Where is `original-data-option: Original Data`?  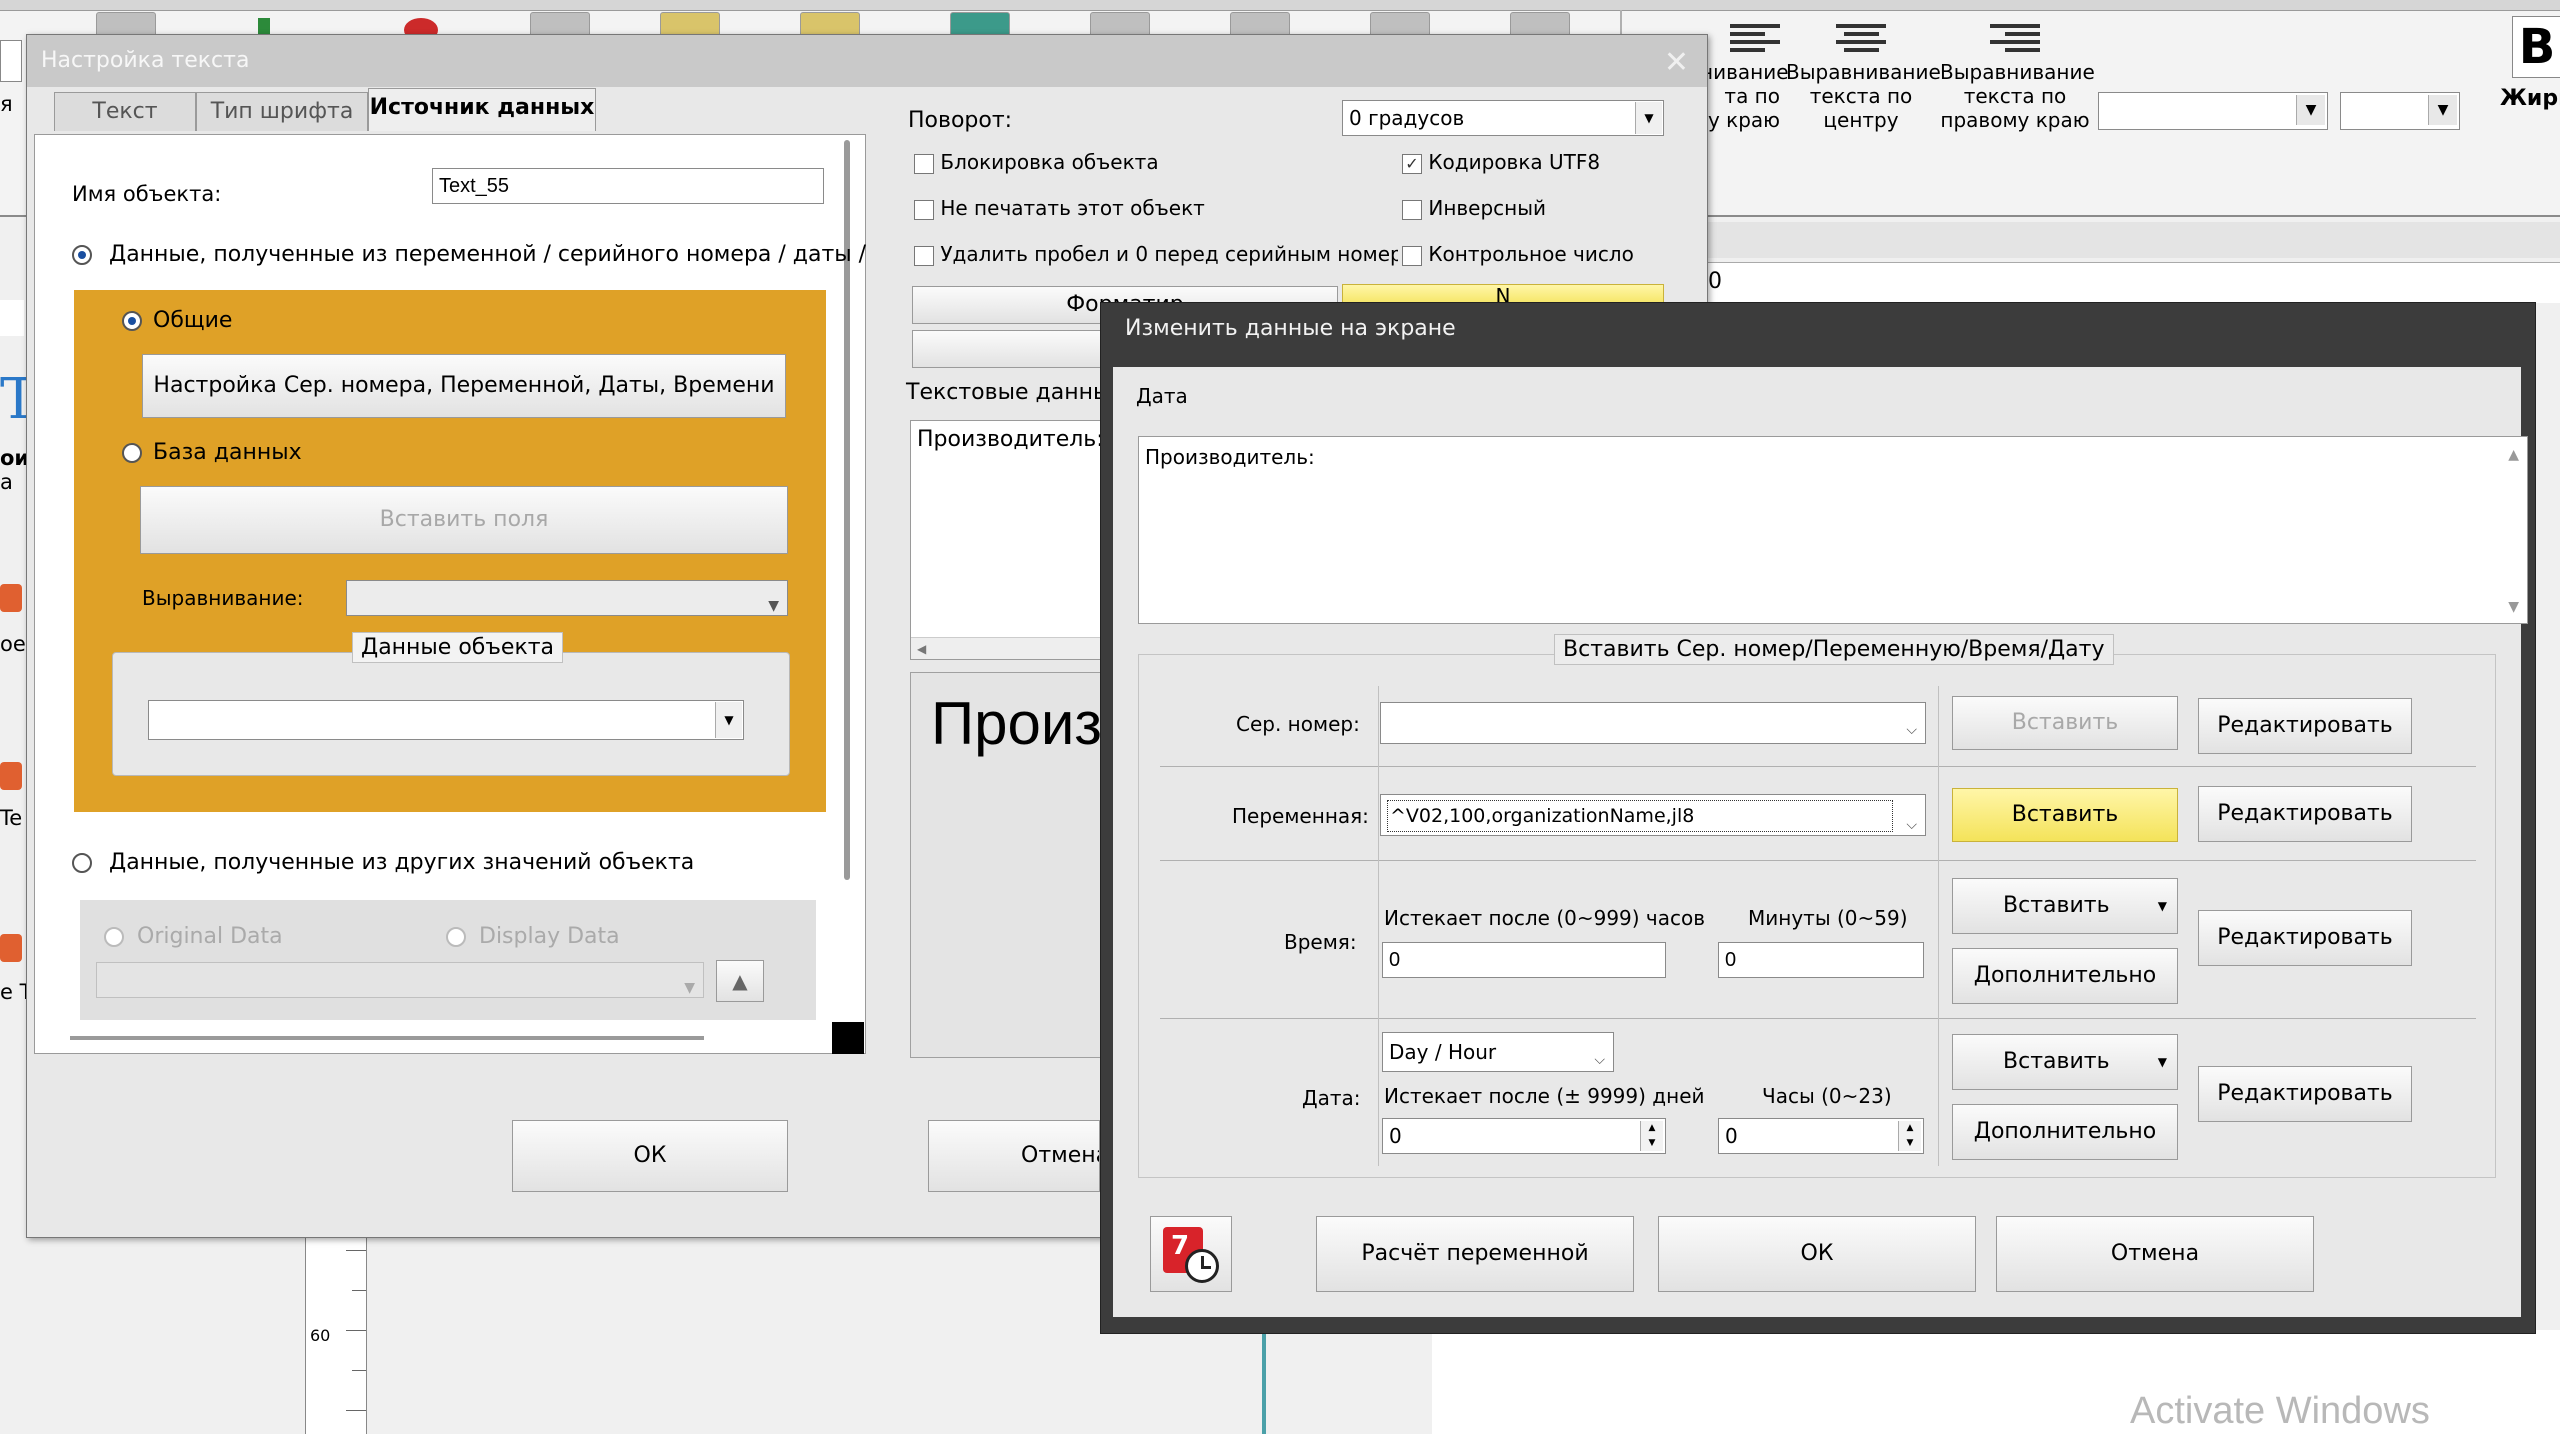
original-data-option: Original Data is located at coordinates (193, 936).